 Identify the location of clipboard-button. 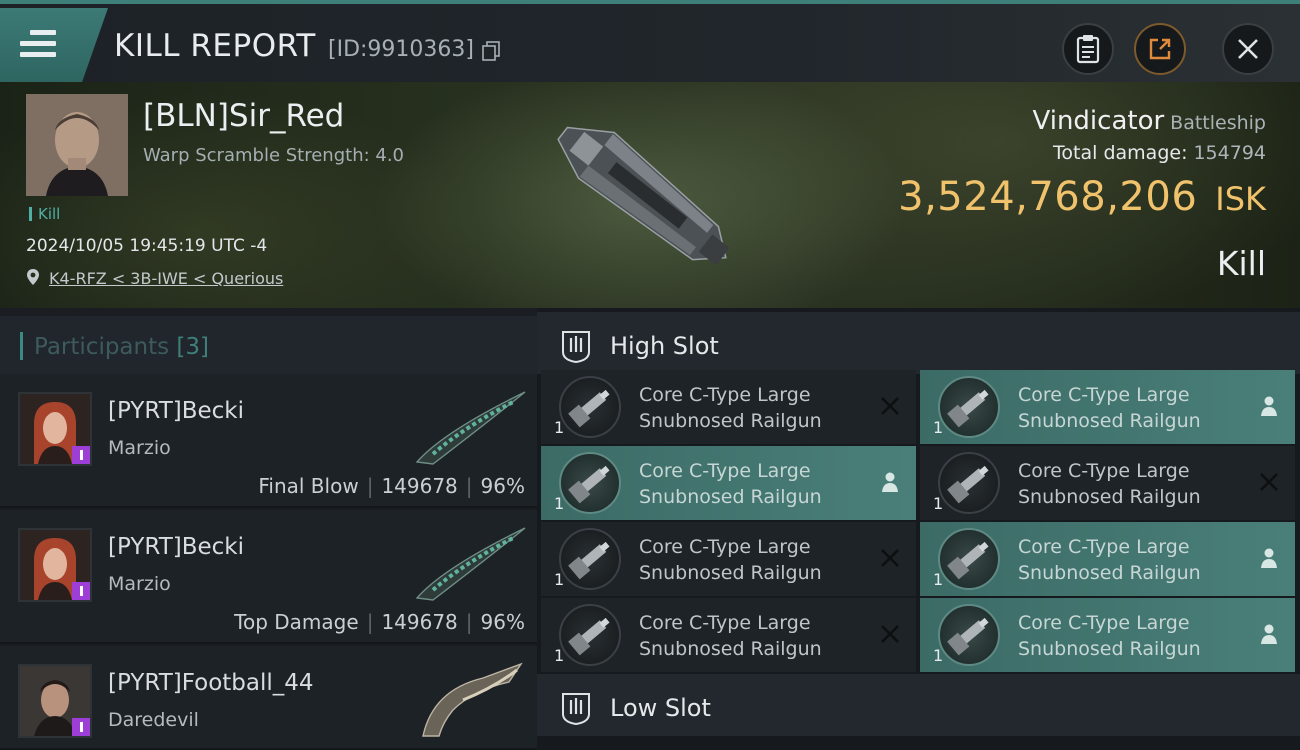
(1088, 49).